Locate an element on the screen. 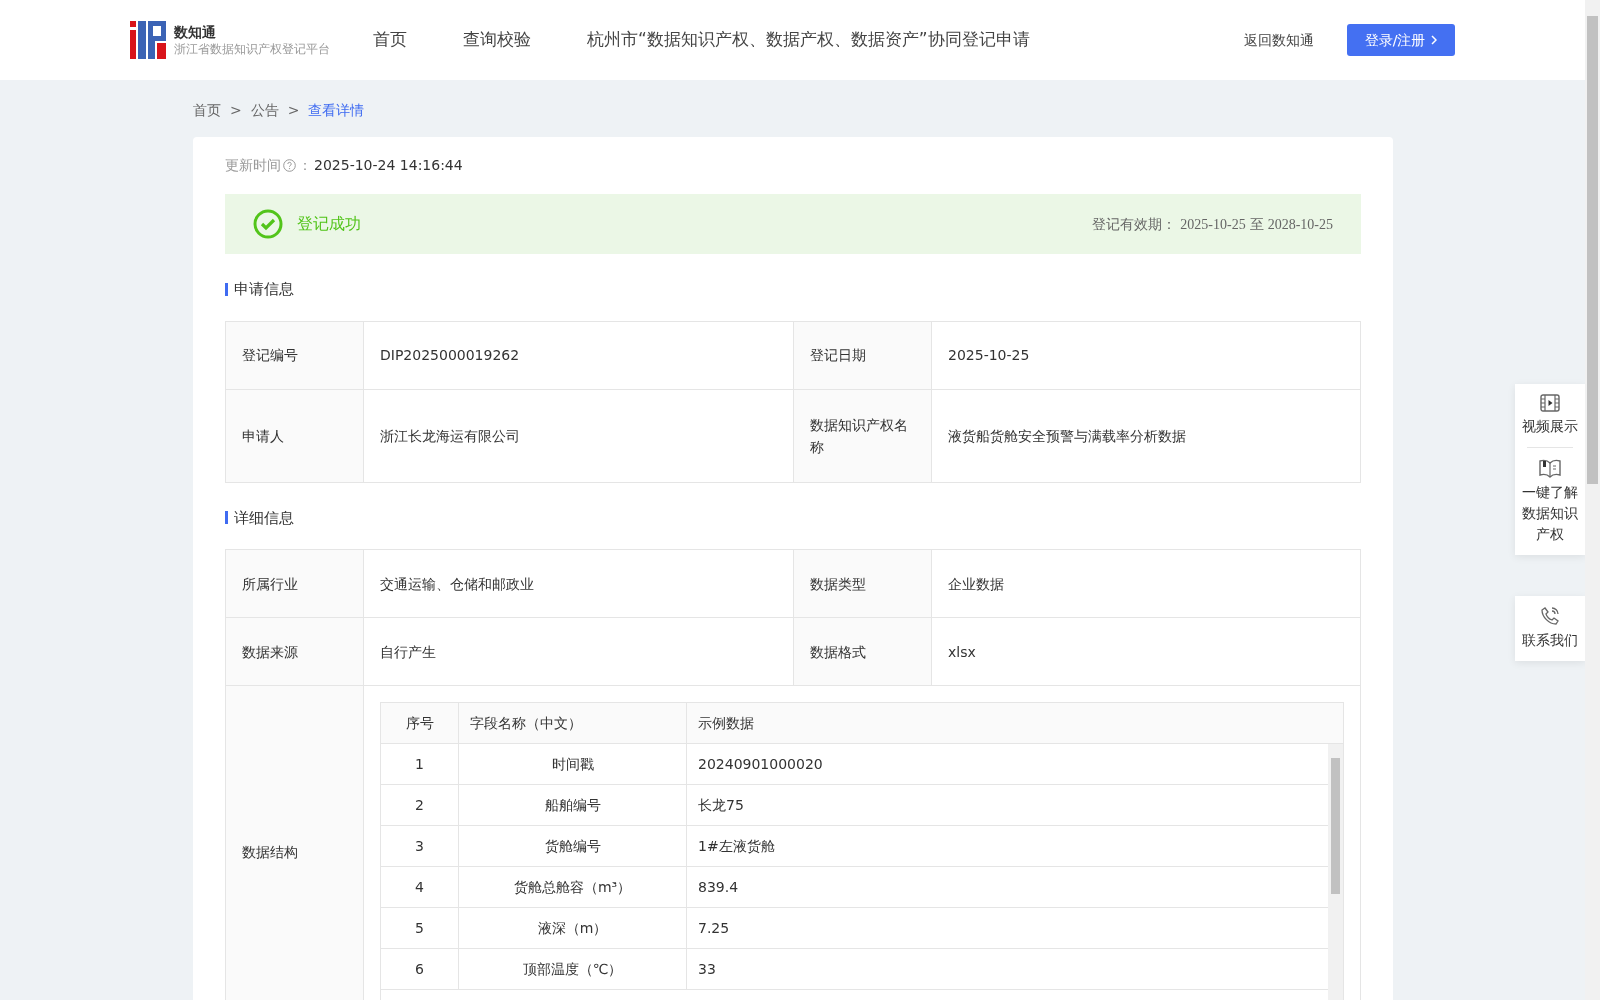 Image resolution: width=1600 pixels, height=1000 pixels. login-button: 登录/注册 is located at coordinates (1401, 40).